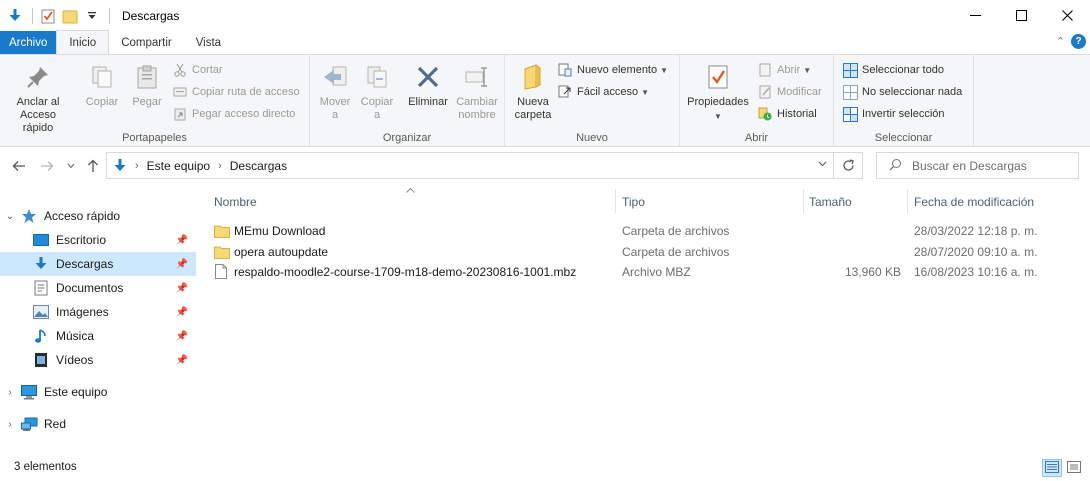 This screenshot has height=481, width=1090. Describe the element at coordinates (709, 202) in the screenshot. I see `column-header-tipo: Tipo` at that location.